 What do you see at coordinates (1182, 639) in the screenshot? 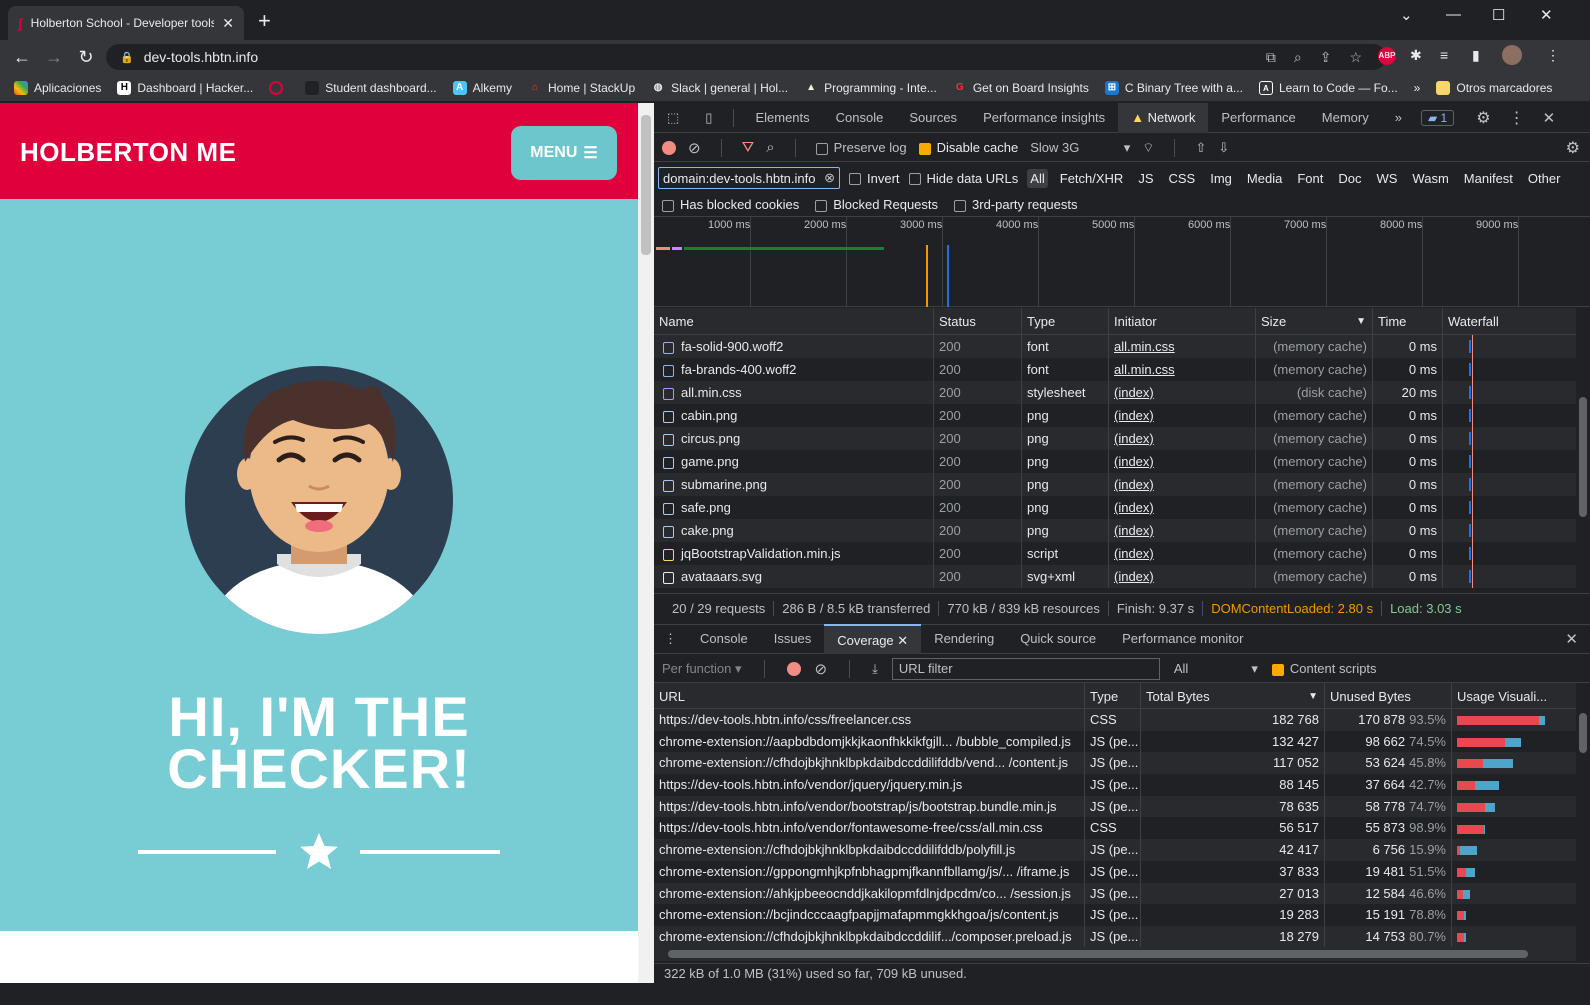
I see `drawer-tab-performance-monitor: Performance monitor` at bounding box center [1182, 639].